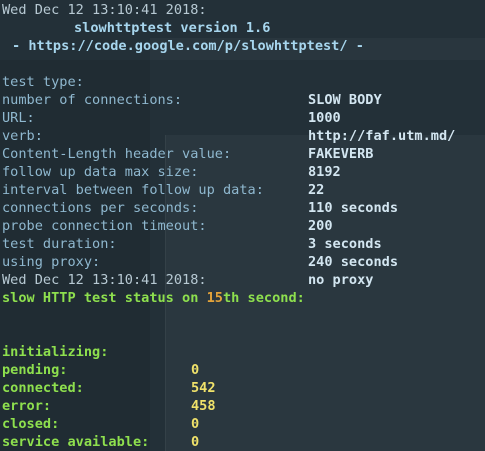 This screenshot has height=451, width=485. I want to click on status-row: connected: 458, so click(183, 387).